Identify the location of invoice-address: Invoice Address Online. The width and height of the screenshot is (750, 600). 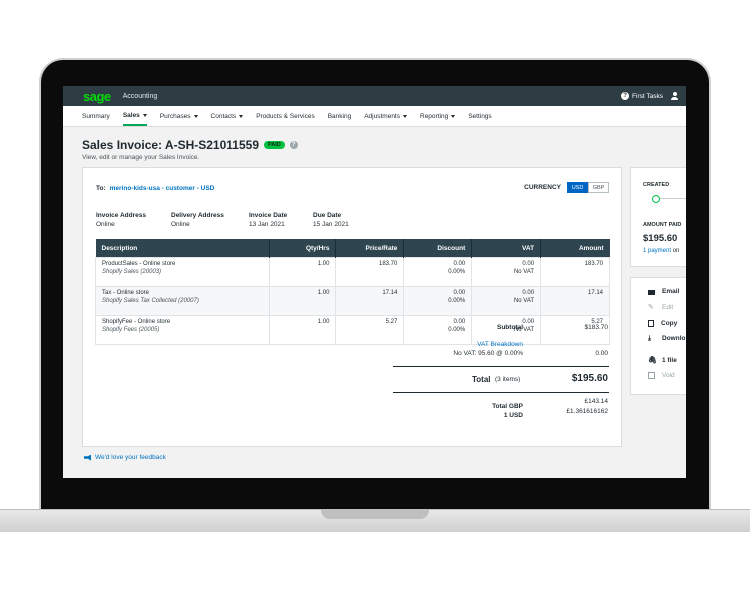
(121, 220).